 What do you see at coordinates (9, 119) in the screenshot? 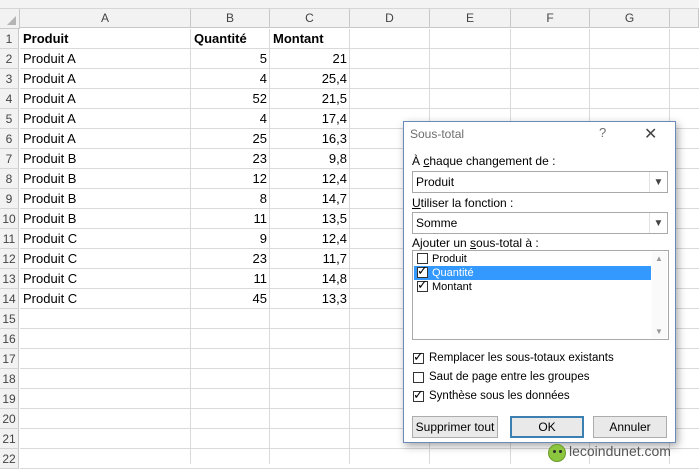
I see `row-header: 5` at bounding box center [9, 119].